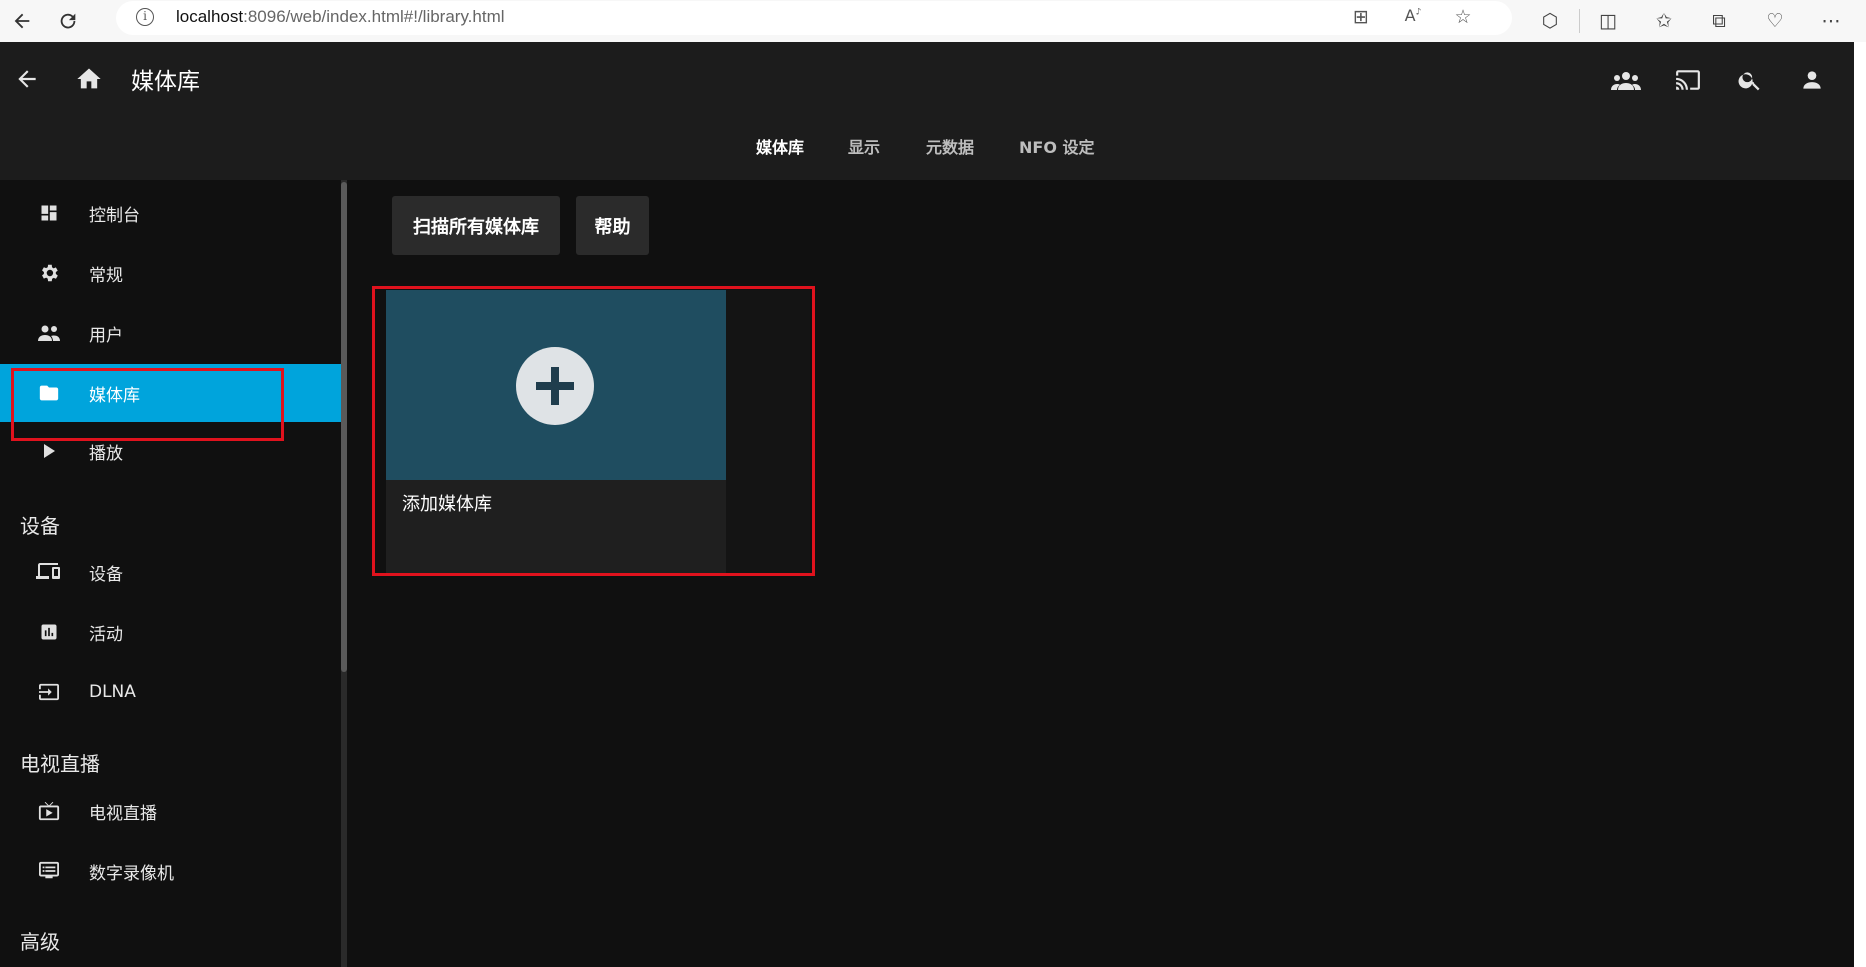  Describe the element at coordinates (106, 275) in the screenshot. I see `sidebar-item-label: 常规` at that location.